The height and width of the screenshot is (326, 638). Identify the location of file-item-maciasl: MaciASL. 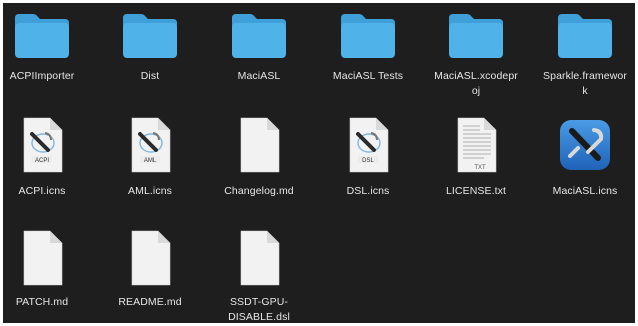
(259, 47).